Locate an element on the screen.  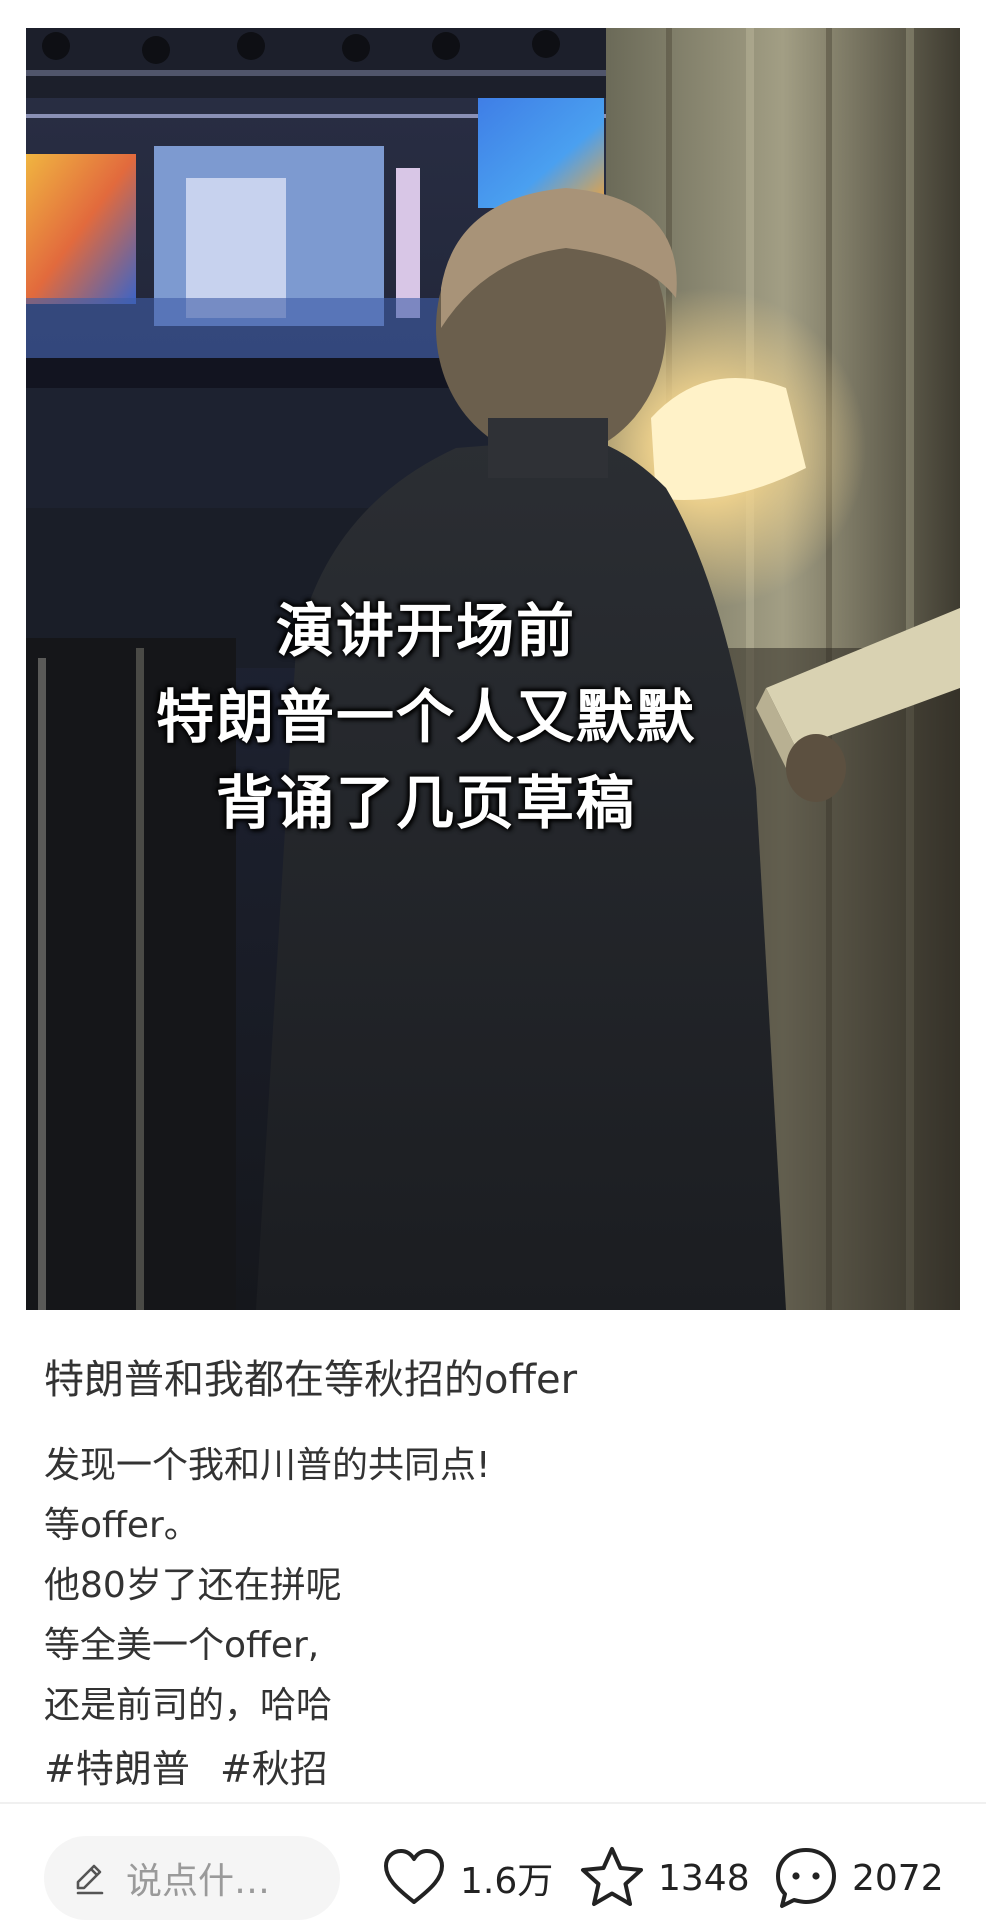
post-body-line: 等全美一个offer, is located at coordinates (182, 1645).